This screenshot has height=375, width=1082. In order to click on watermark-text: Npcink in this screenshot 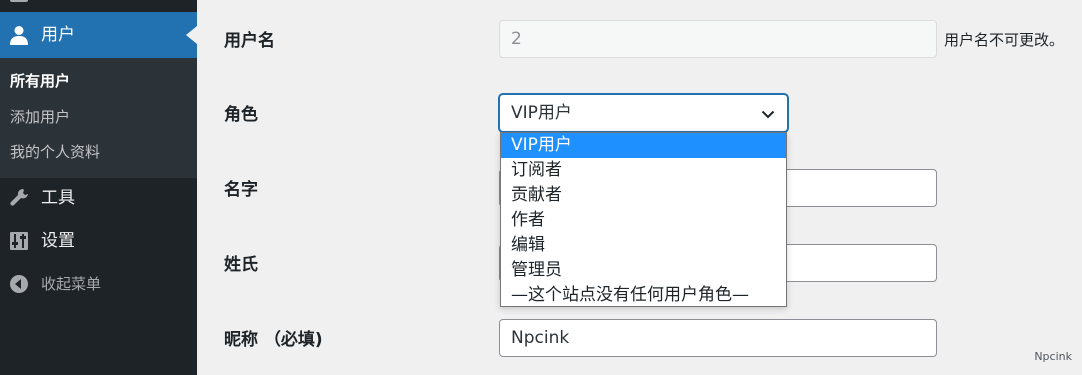, I will do `click(1053, 356)`.